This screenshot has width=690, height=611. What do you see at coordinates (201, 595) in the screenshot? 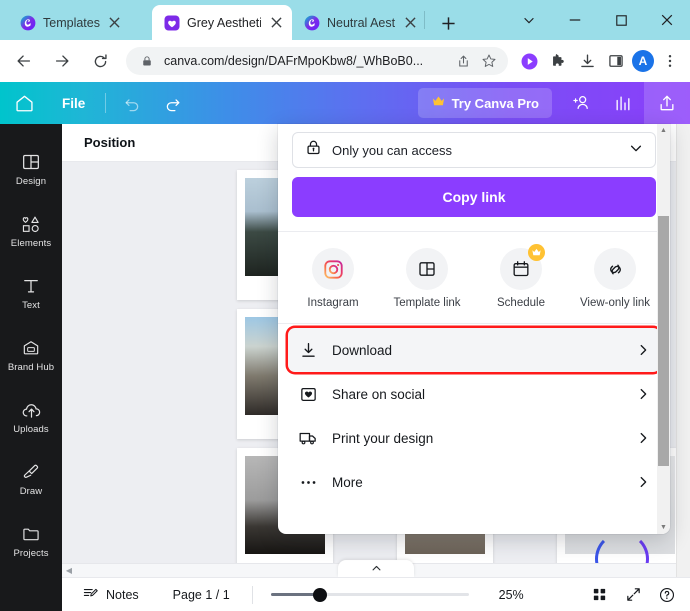
I see `page-indicator: Page 1 / 1` at bounding box center [201, 595].